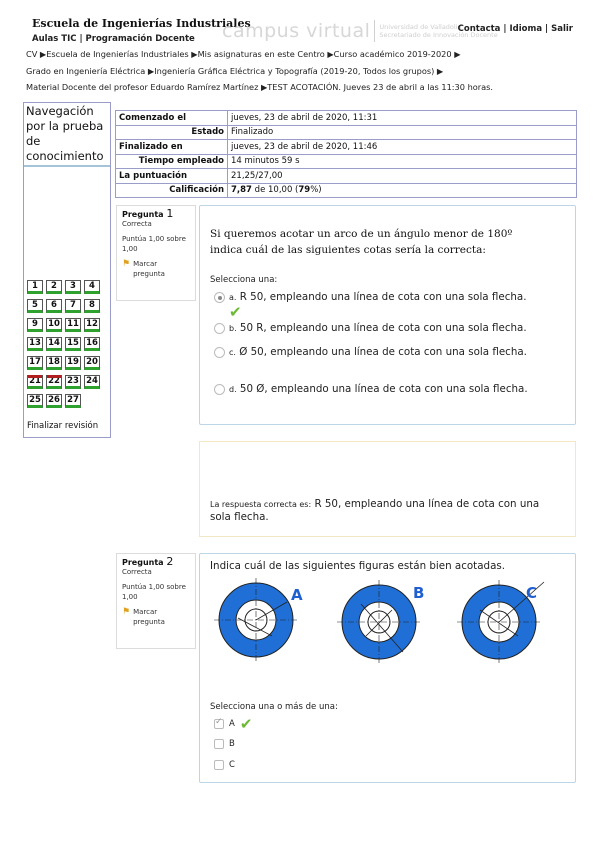 This screenshot has width=599, height=848. I want to click on finish-review-link: Finalizar revisión, so click(62, 426).